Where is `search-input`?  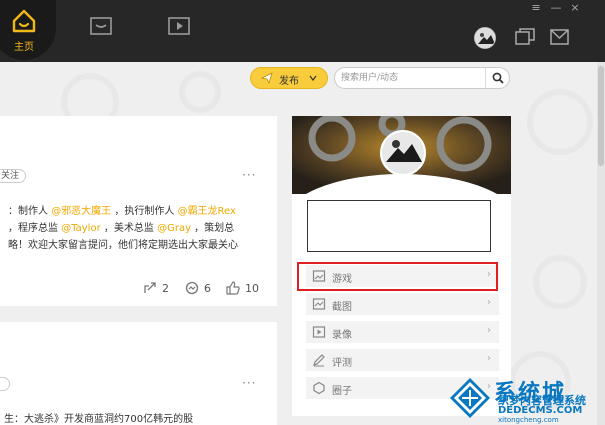 search-input is located at coordinates (411, 78).